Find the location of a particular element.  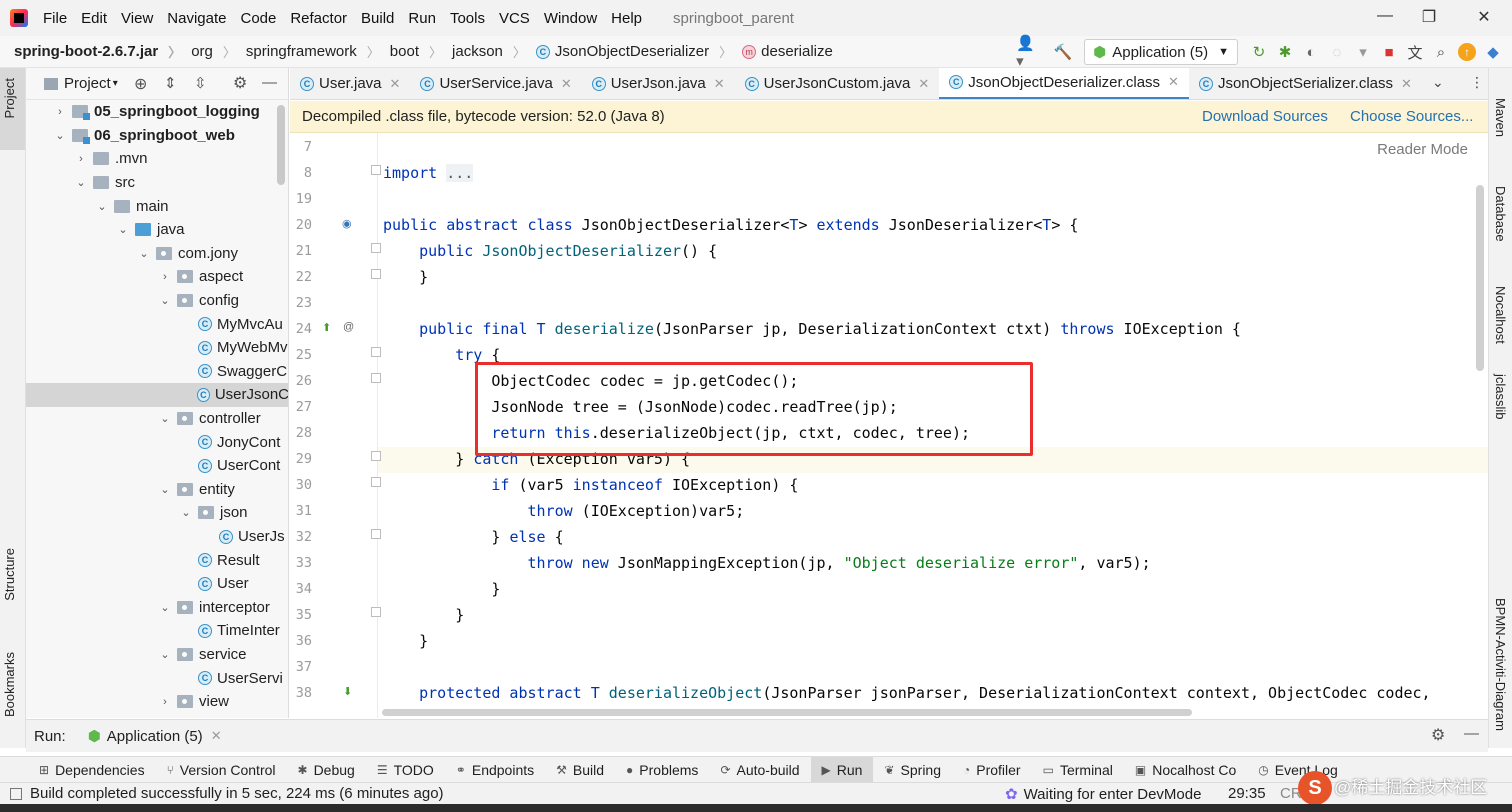

tool-button: ⚒ Build is located at coordinates (580, 770).